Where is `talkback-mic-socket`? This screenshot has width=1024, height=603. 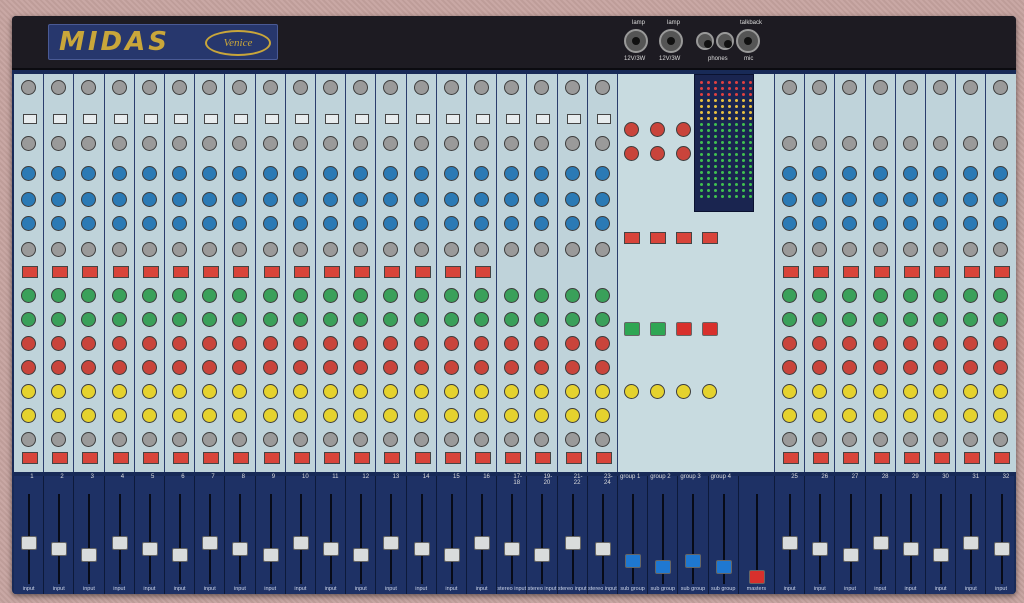
talkback-mic-socket is located at coordinates (748, 41).